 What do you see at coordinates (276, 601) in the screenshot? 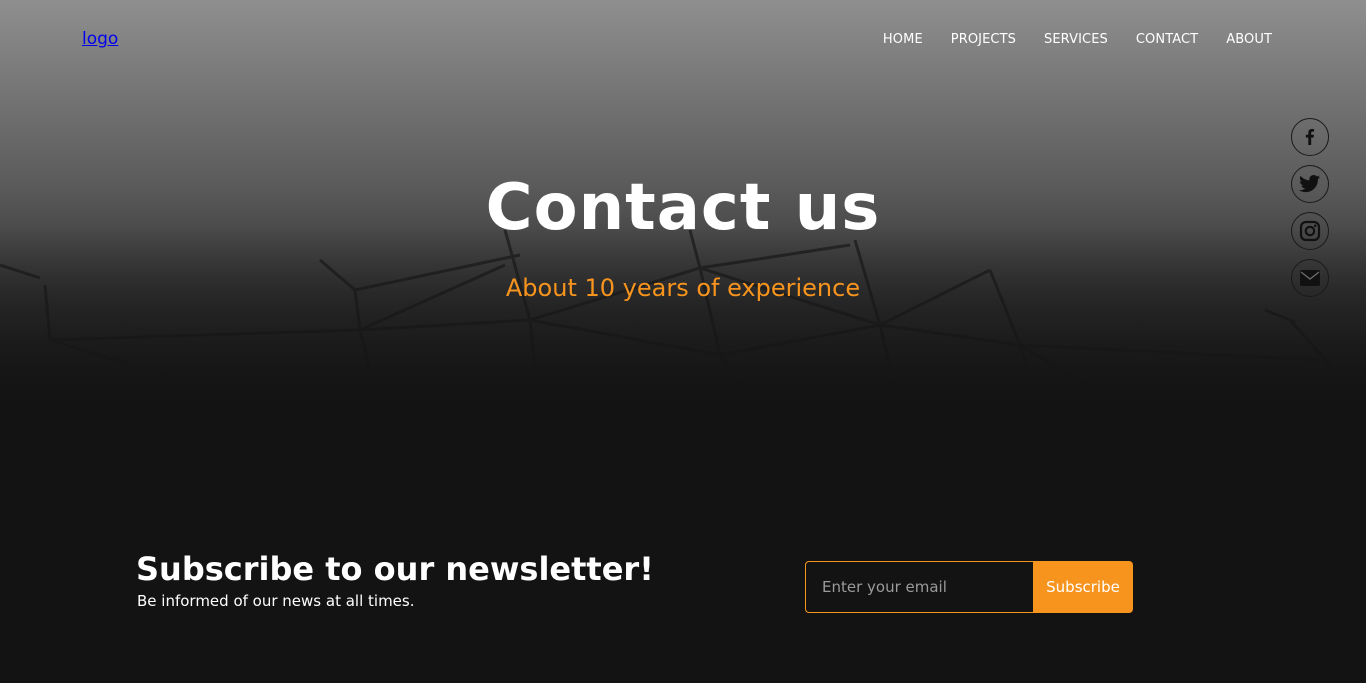
I see `newsletter-subtitle: Be informed of our news at all times.` at bounding box center [276, 601].